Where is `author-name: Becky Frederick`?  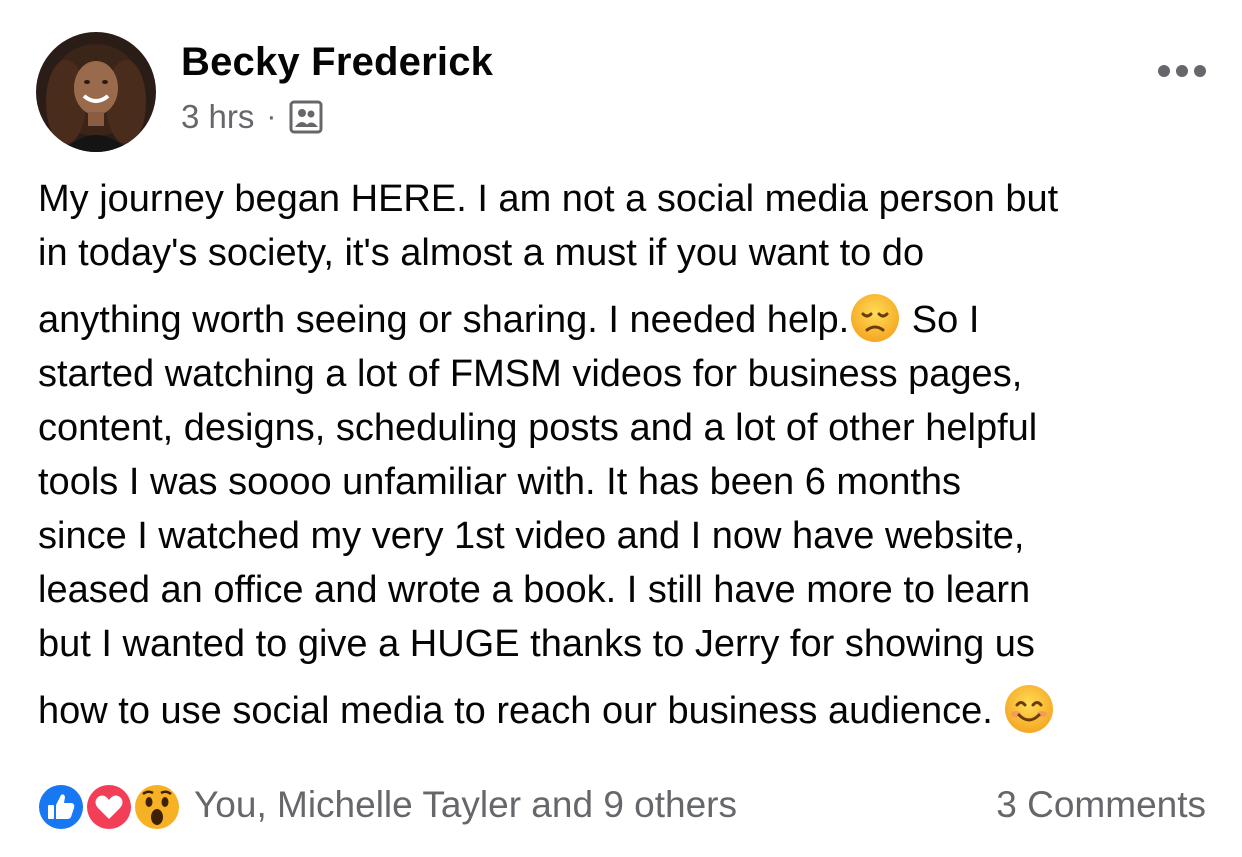 author-name: Becky Frederick is located at coordinates (337, 62).